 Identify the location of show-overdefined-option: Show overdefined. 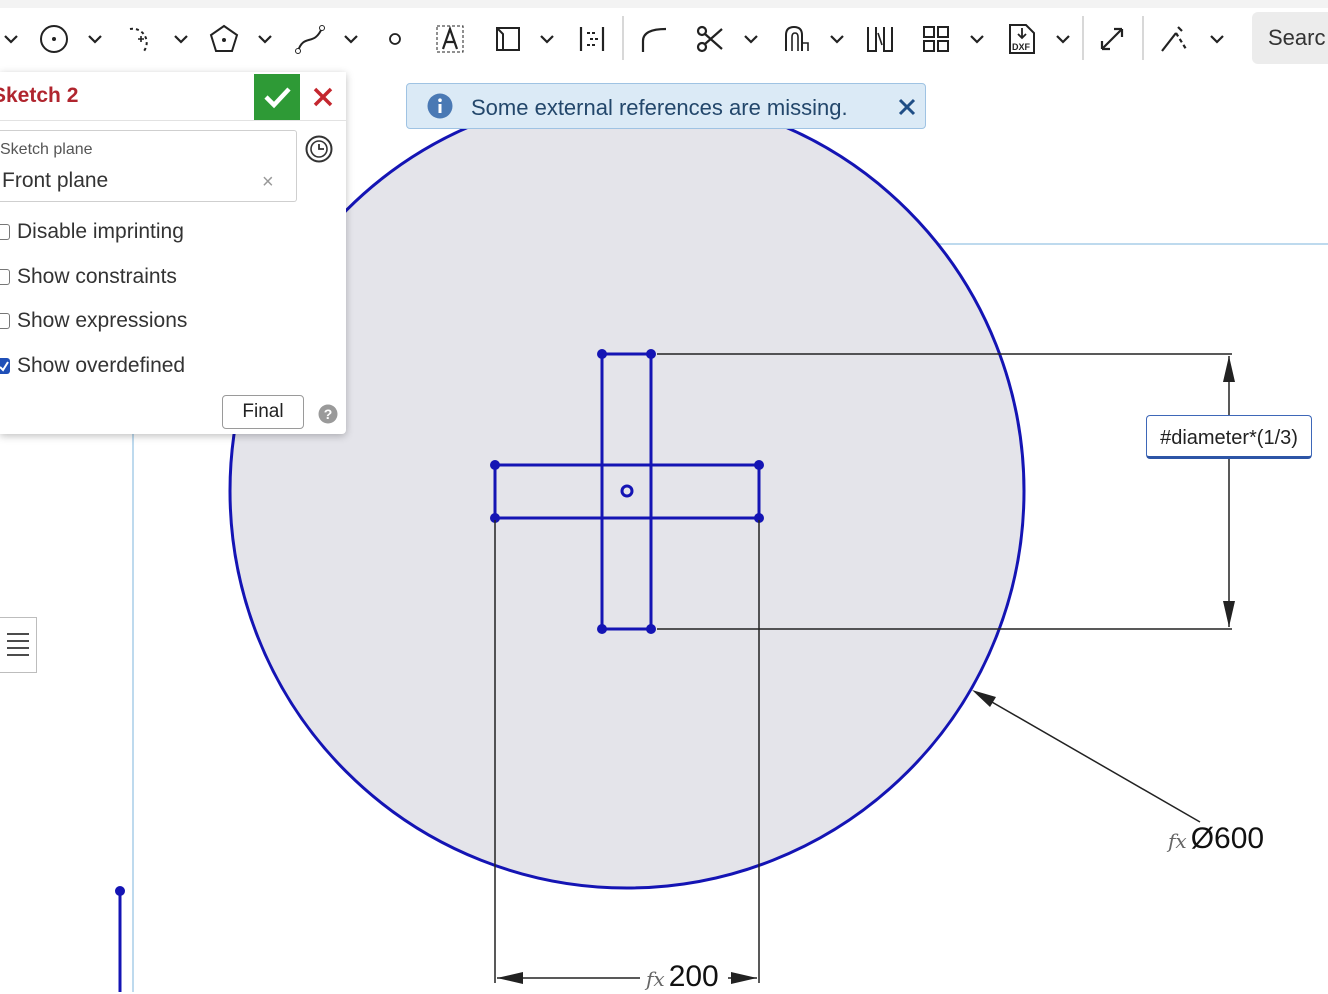
(92, 366).